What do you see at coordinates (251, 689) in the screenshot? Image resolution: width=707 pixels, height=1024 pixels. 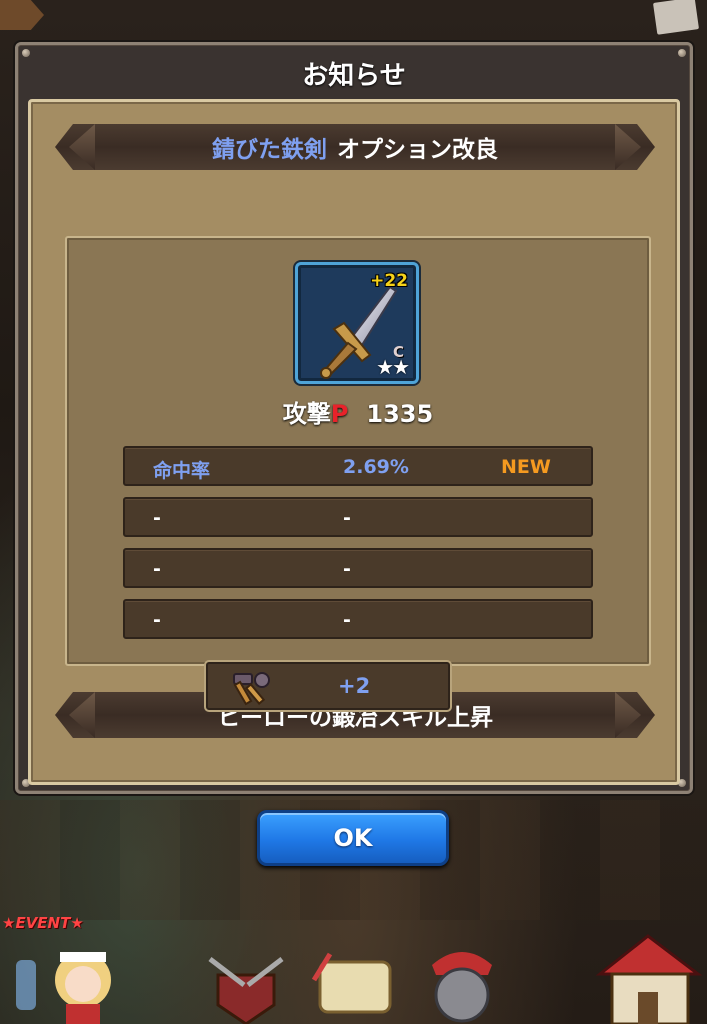 I see `hammer-wrench-icon` at bounding box center [251, 689].